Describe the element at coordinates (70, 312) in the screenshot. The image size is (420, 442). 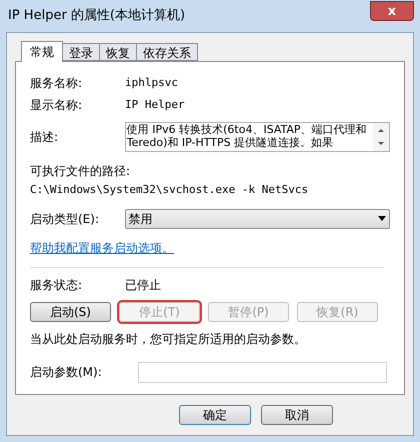
I see `service-control-button: 启动(S)` at that location.